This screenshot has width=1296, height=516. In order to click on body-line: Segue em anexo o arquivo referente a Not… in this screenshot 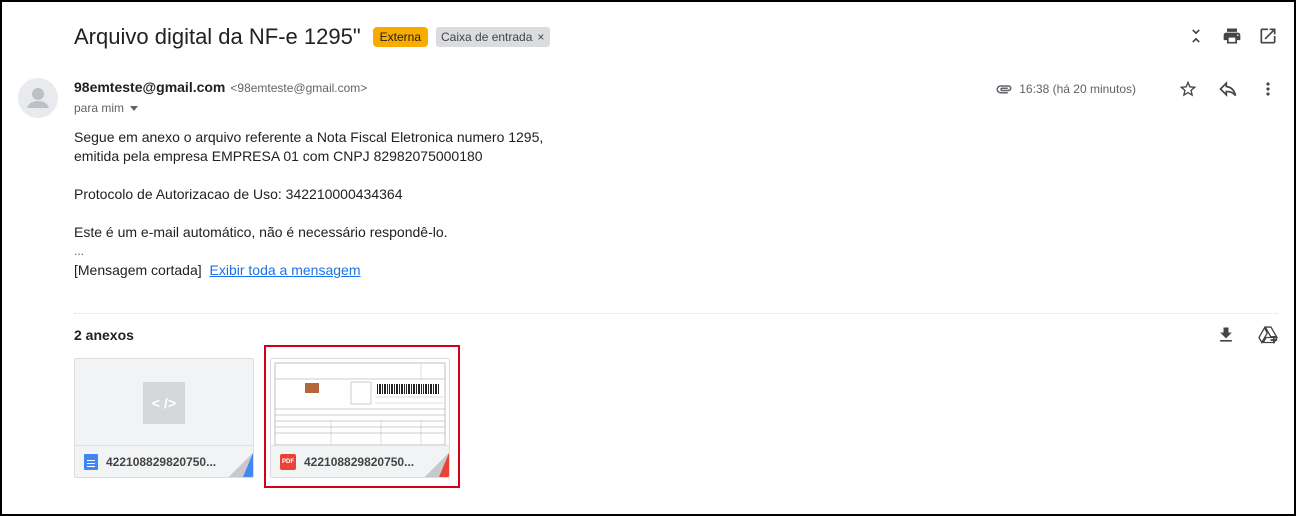, I will do `click(309, 137)`.